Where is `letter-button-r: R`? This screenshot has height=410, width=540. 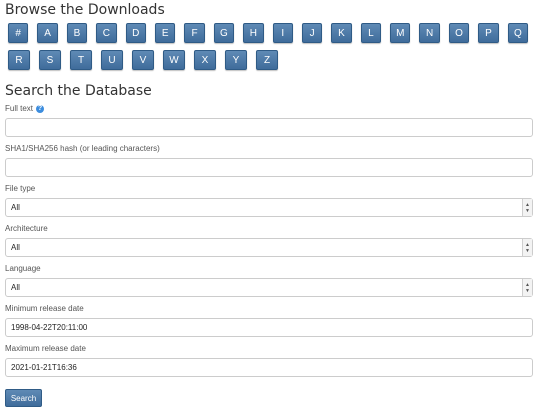
letter-button-r: R is located at coordinates (19, 60).